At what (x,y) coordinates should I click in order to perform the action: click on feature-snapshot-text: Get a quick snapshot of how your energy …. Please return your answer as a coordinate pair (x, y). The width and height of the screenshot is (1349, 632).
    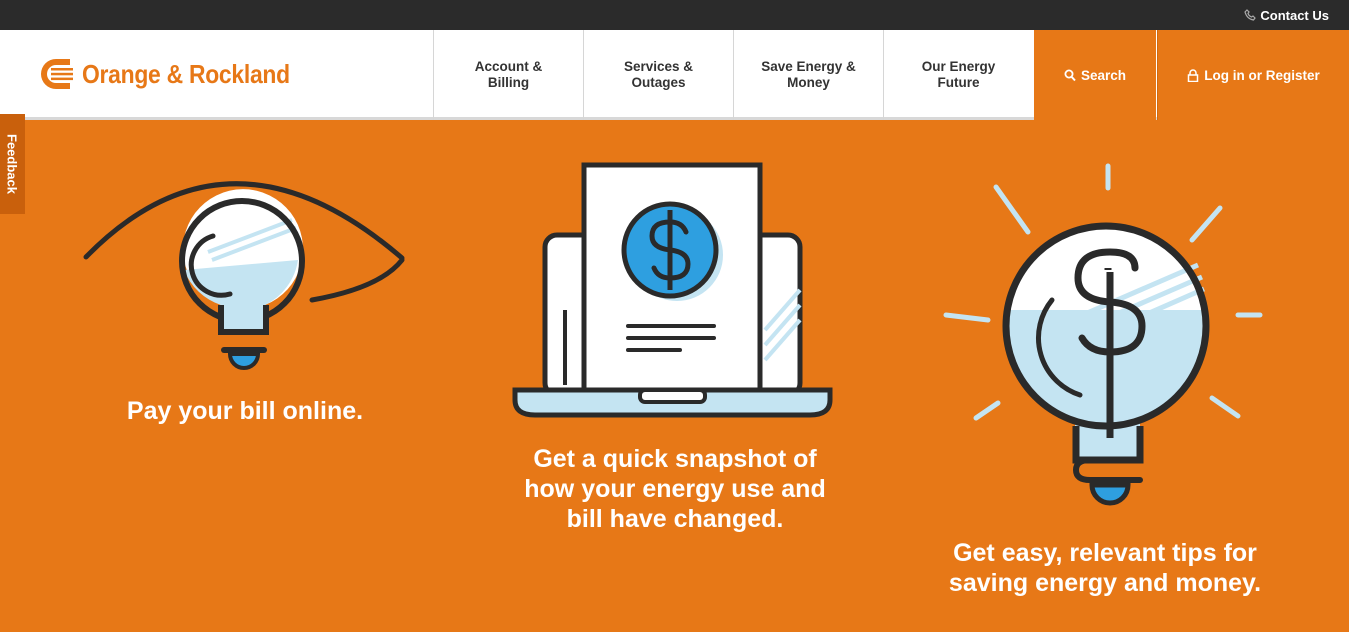
    Looking at the image, I should click on (675, 489).